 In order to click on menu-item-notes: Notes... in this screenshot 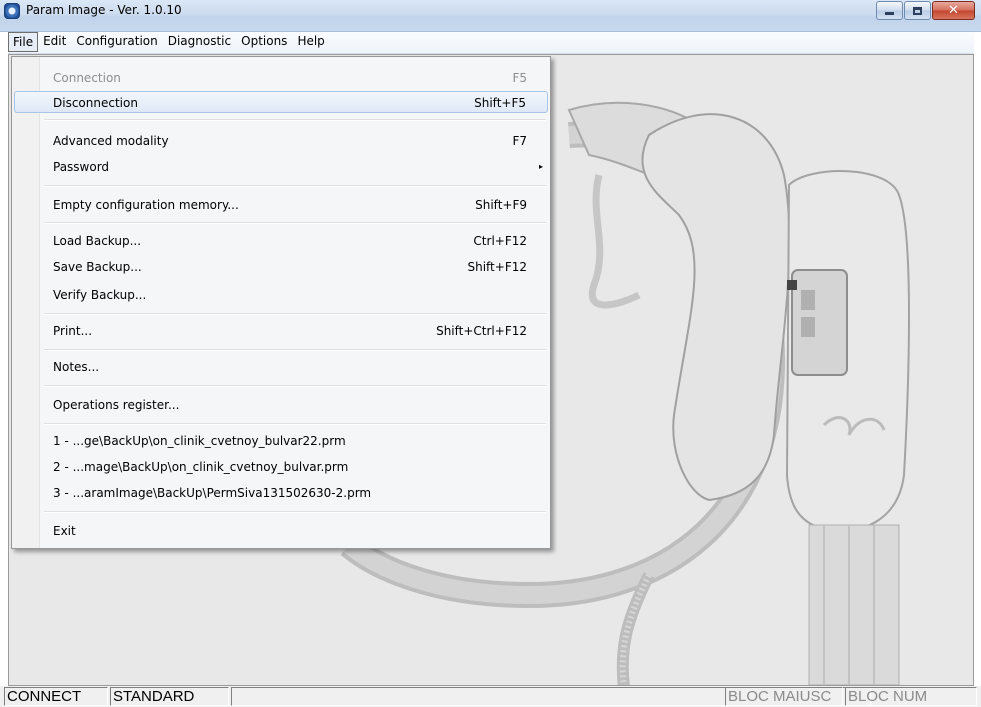, I will do `click(281, 367)`.